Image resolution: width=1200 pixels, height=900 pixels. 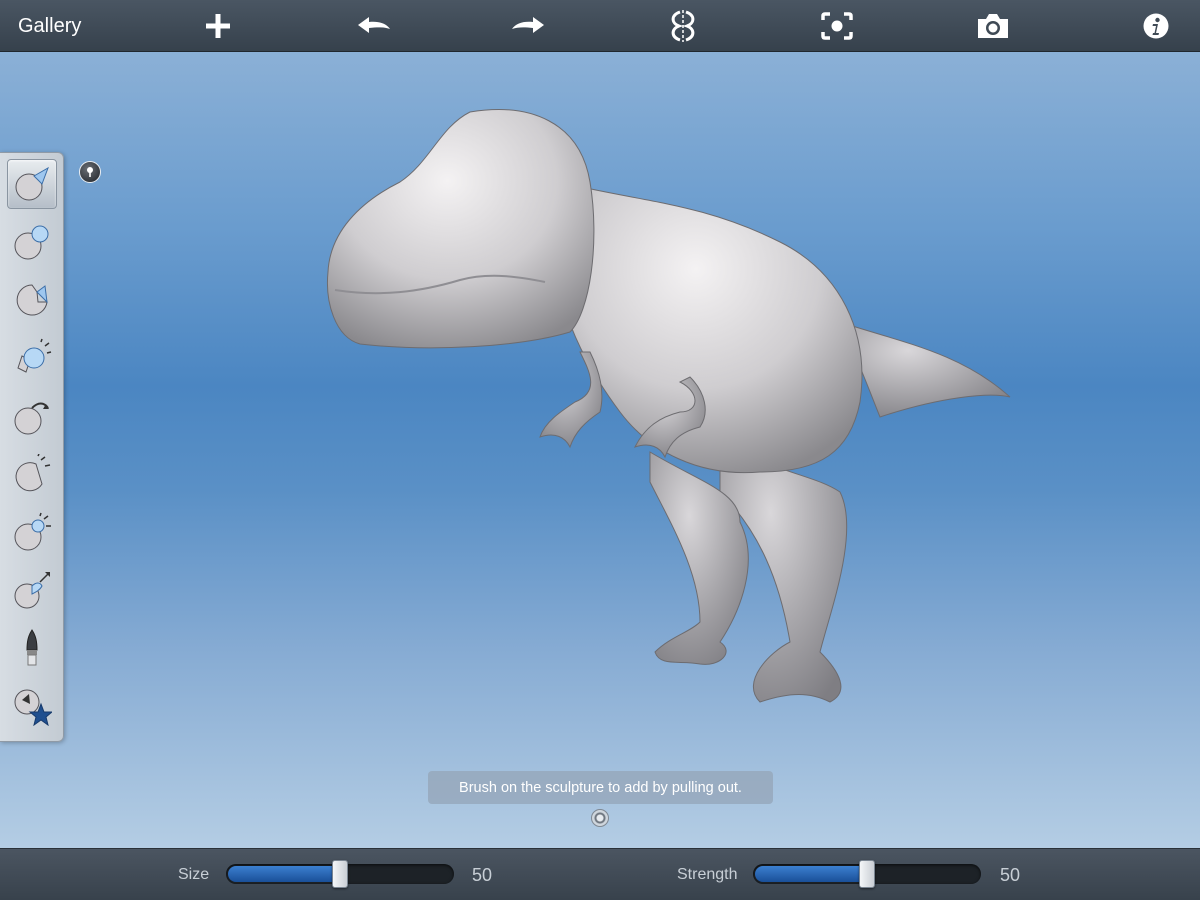 I want to click on strength-slider-thumb, so click(x=867, y=874).